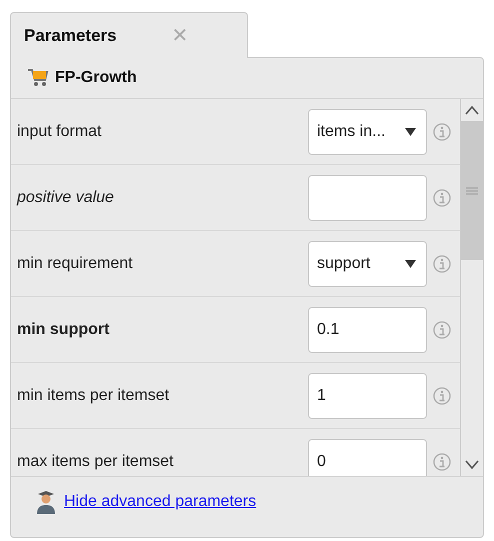 Image resolution: width=494 pixels, height=541 pixels. I want to click on parameter-label: min support, so click(63, 329).